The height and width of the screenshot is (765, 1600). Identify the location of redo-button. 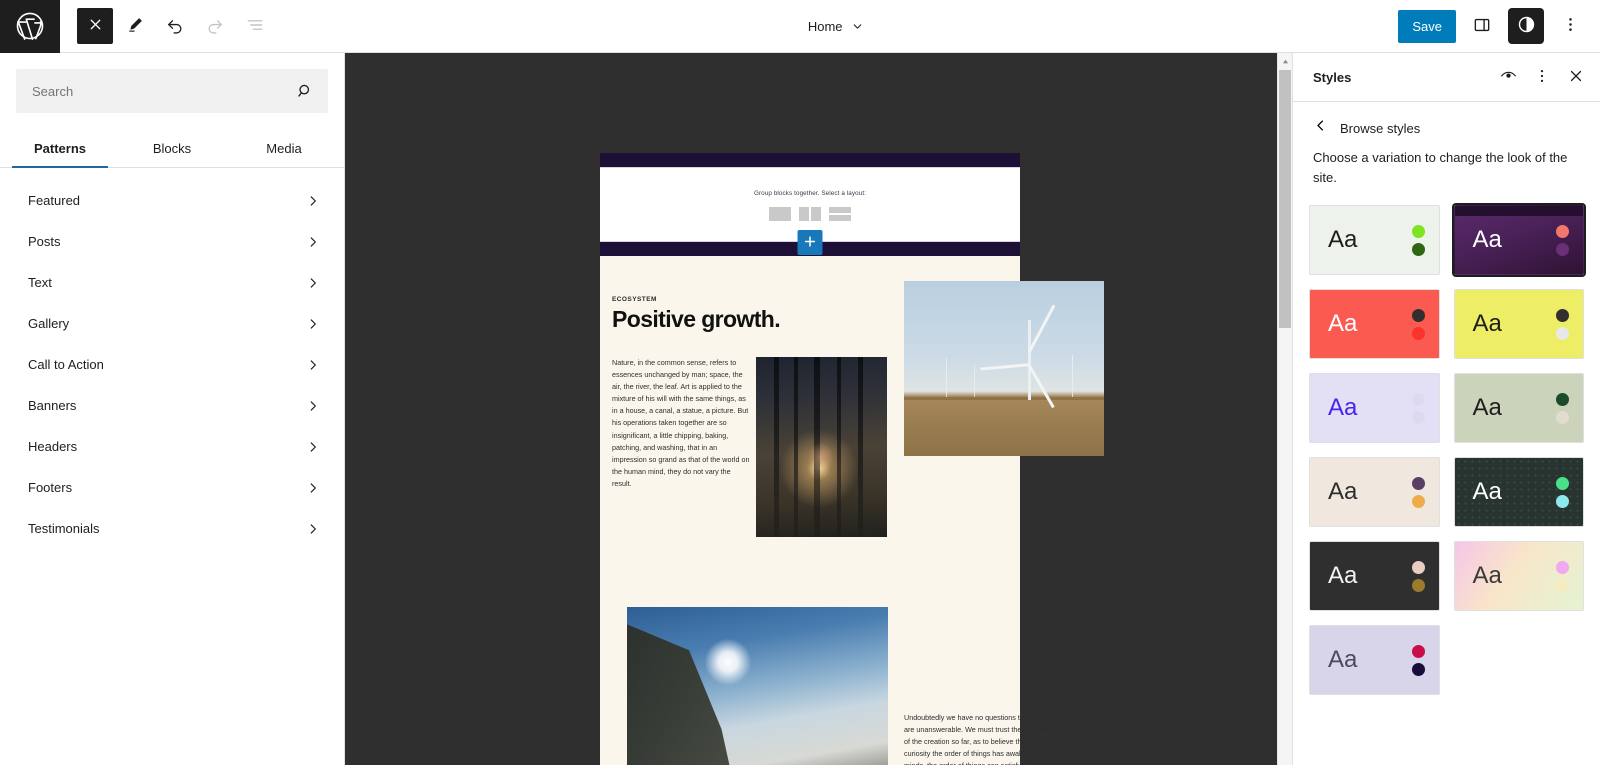
(215, 26).